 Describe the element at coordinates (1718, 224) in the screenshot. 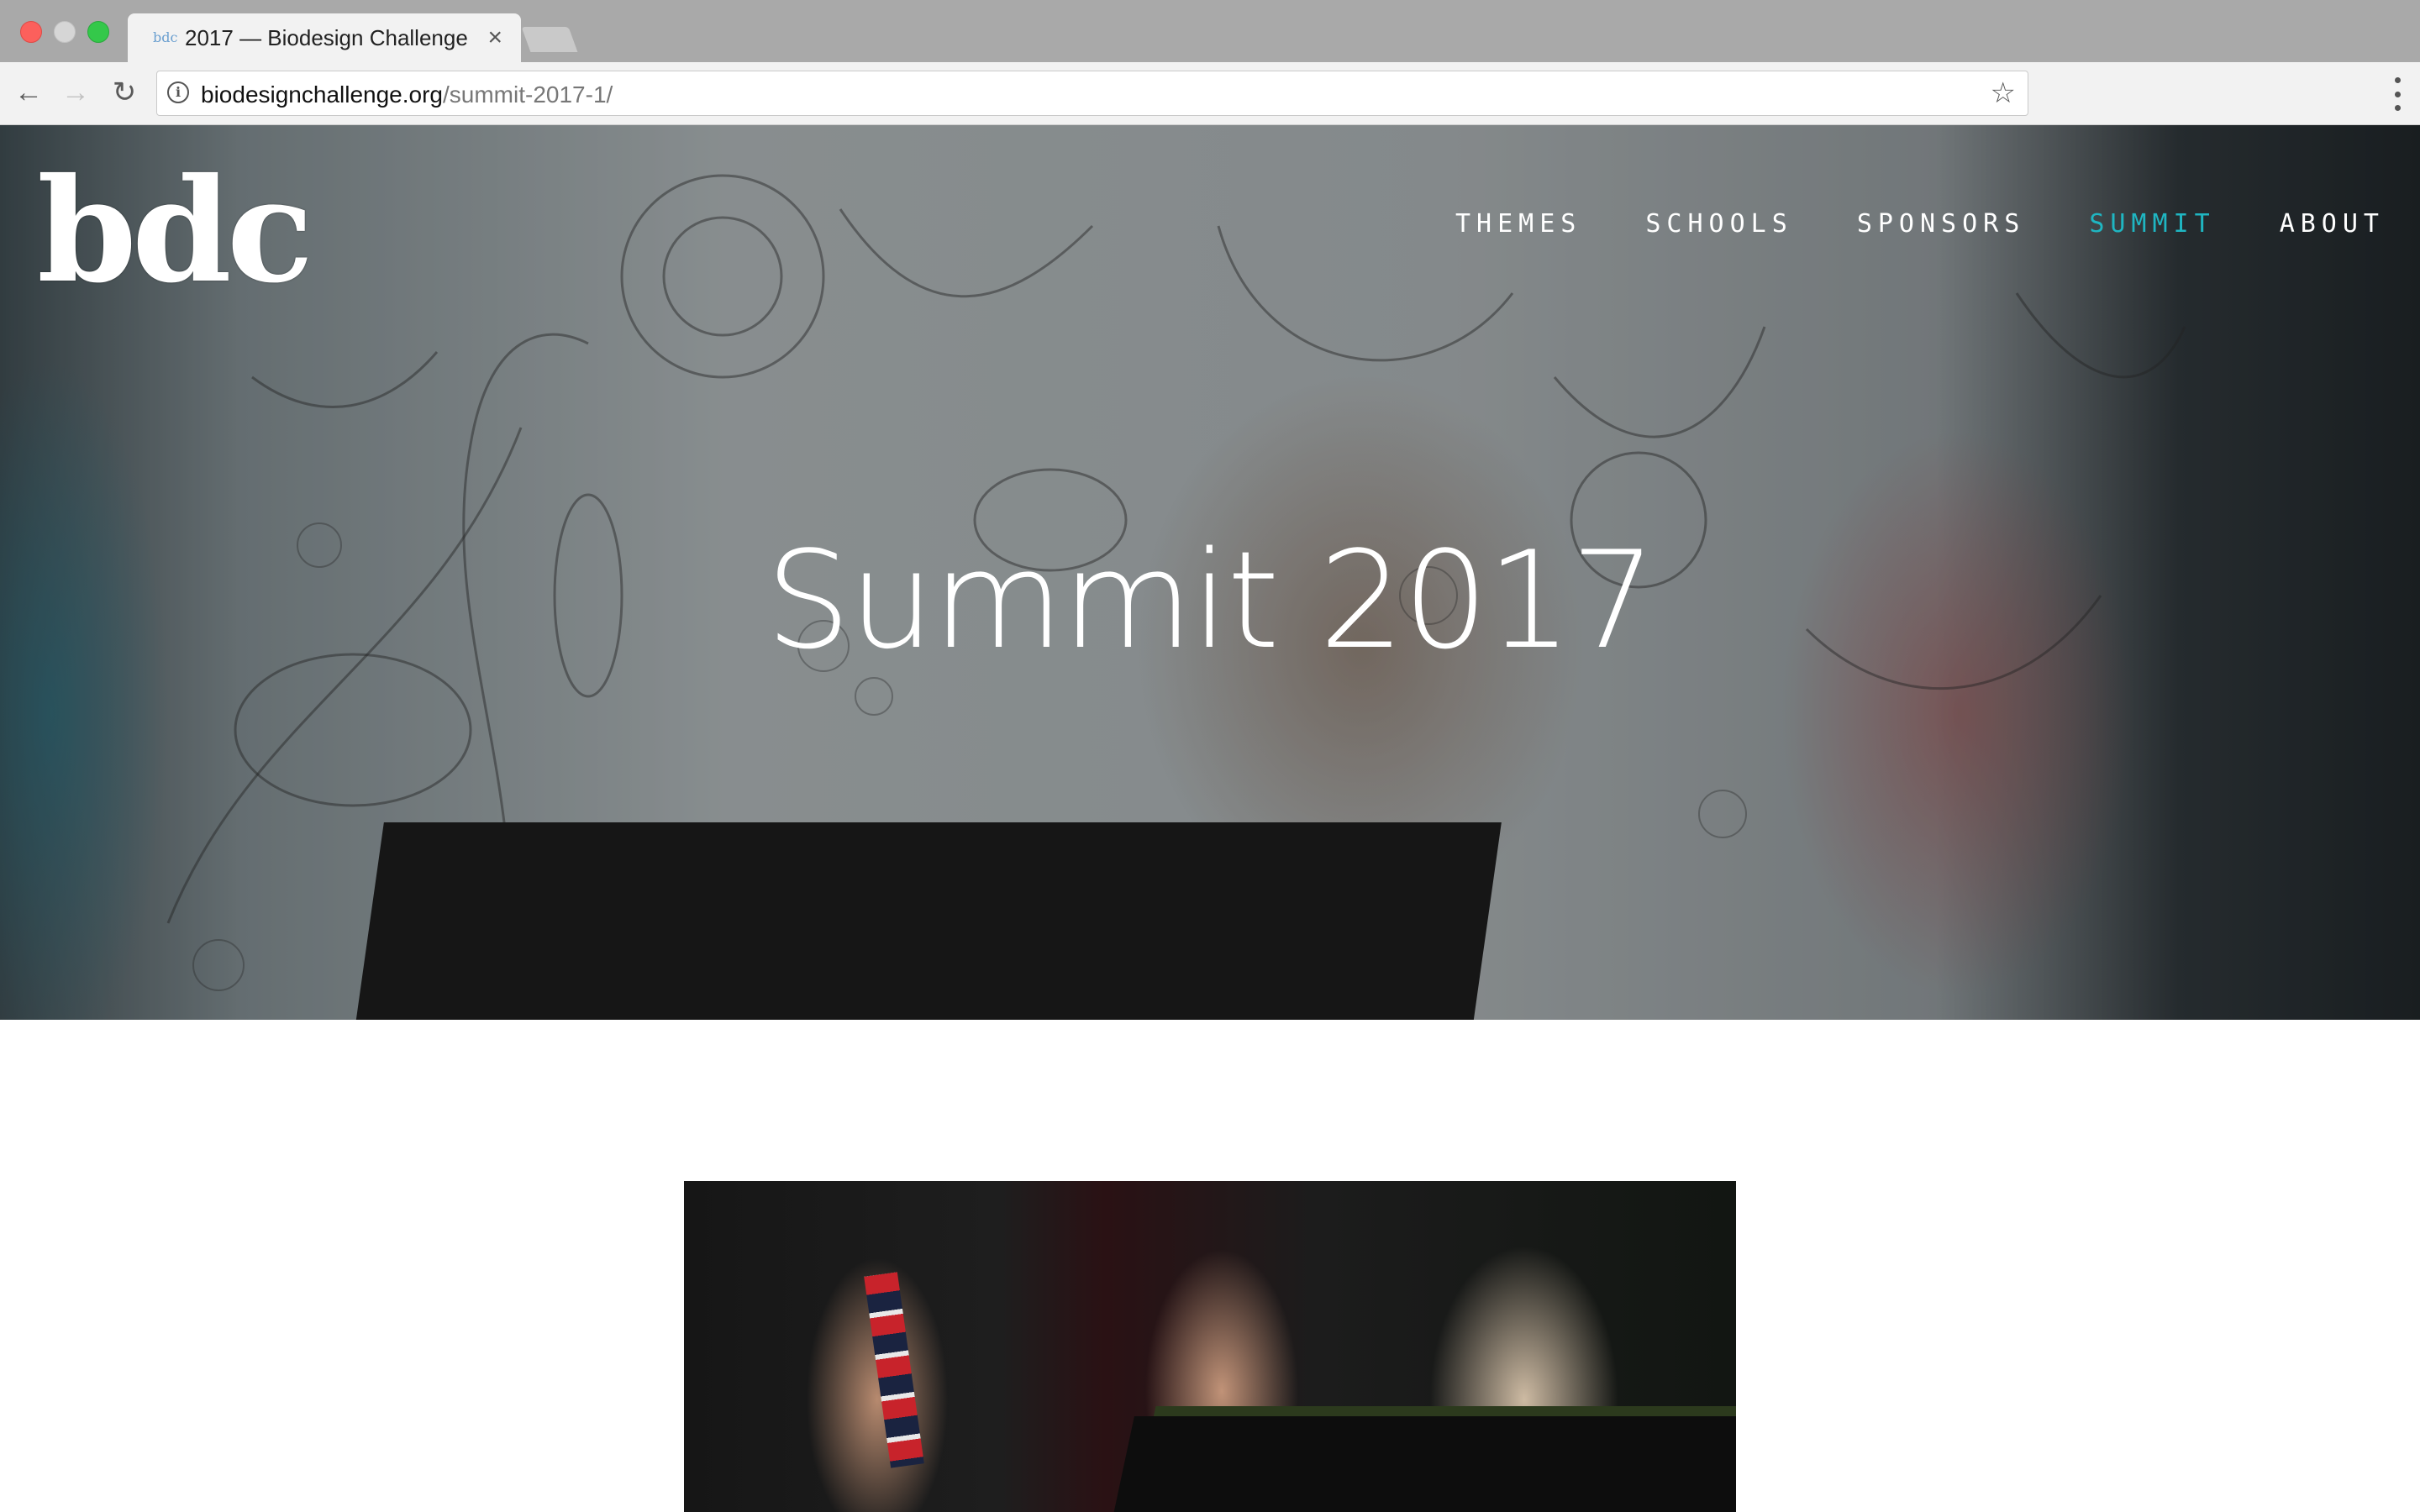

I see `nav-item-schools: SCHOOLS` at that location.